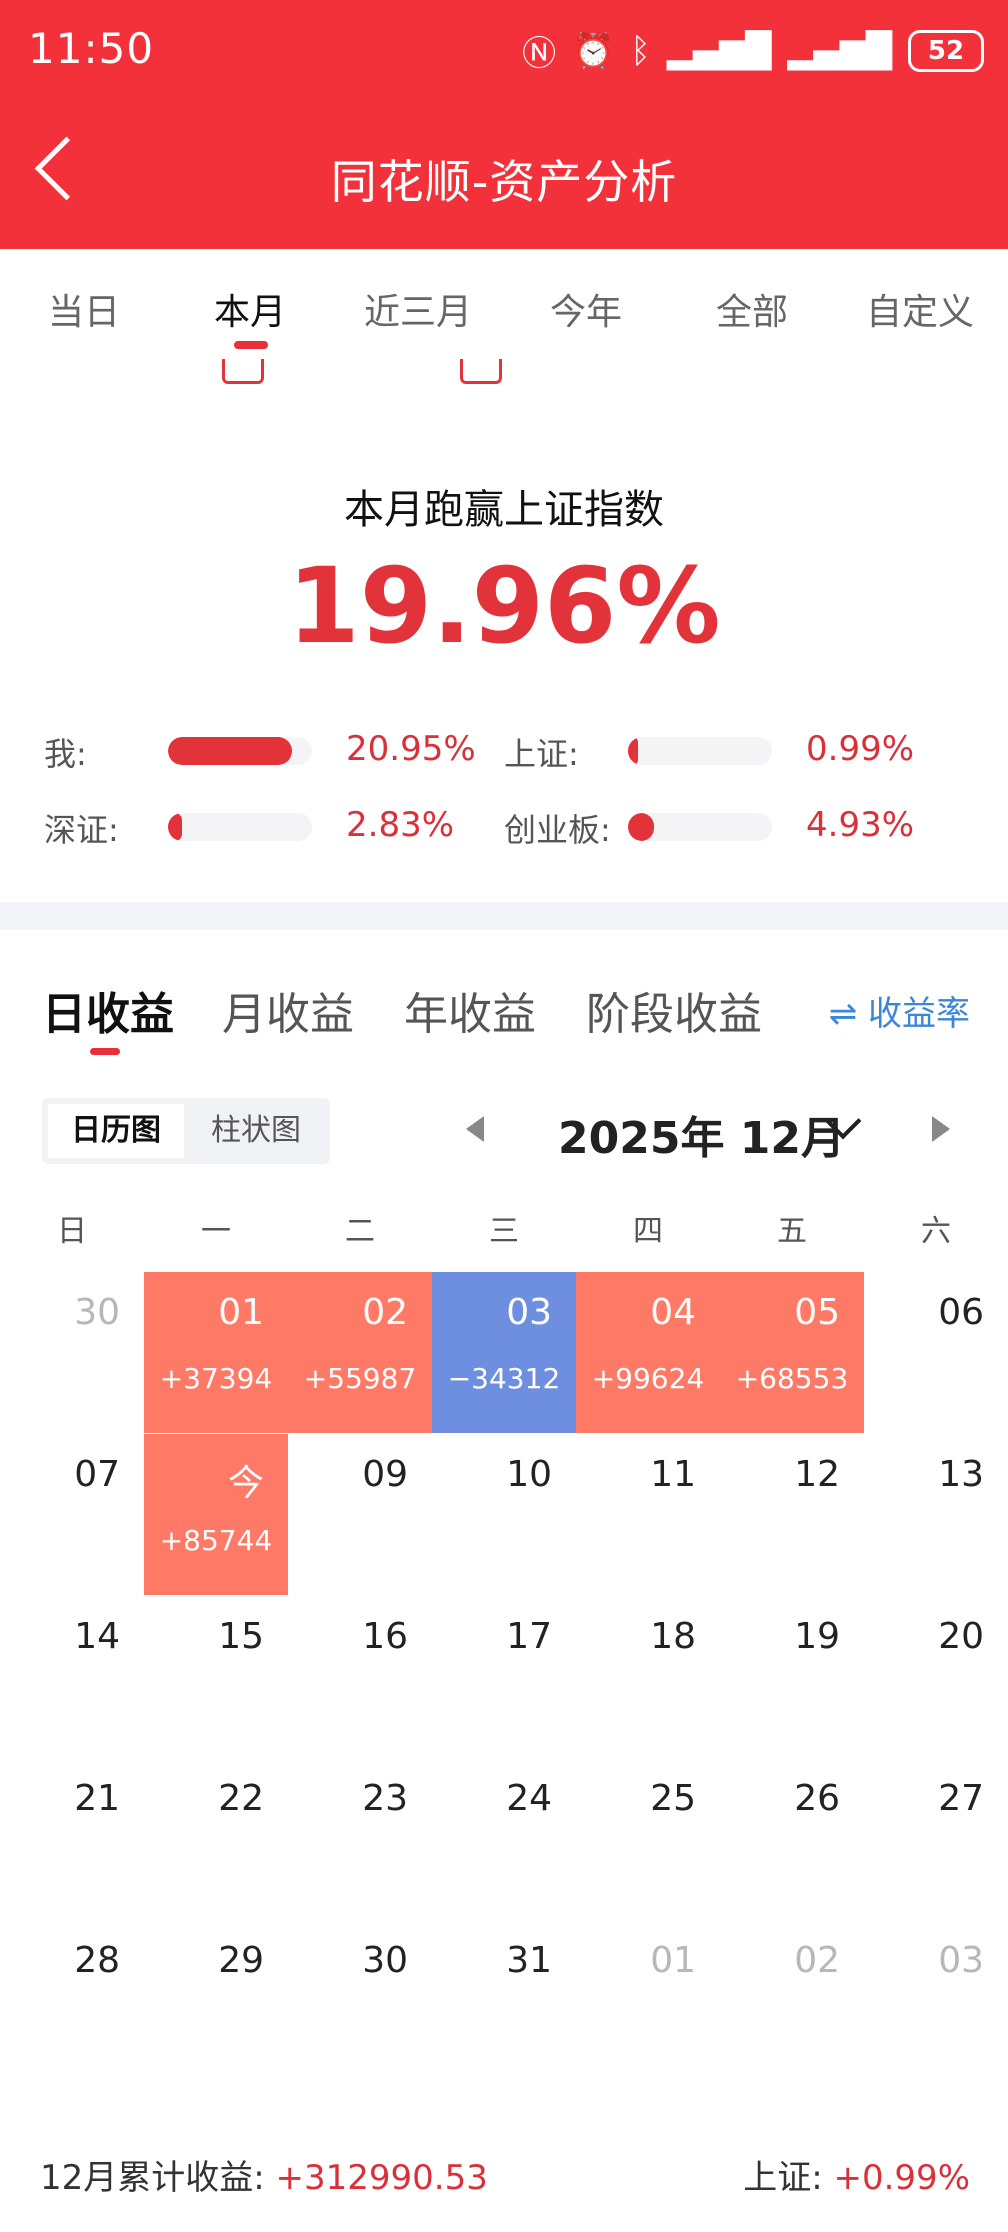  Describe the element at coordinates (593, 50) in the screenshot. I see `alarm-icon: ⏰` at that location.